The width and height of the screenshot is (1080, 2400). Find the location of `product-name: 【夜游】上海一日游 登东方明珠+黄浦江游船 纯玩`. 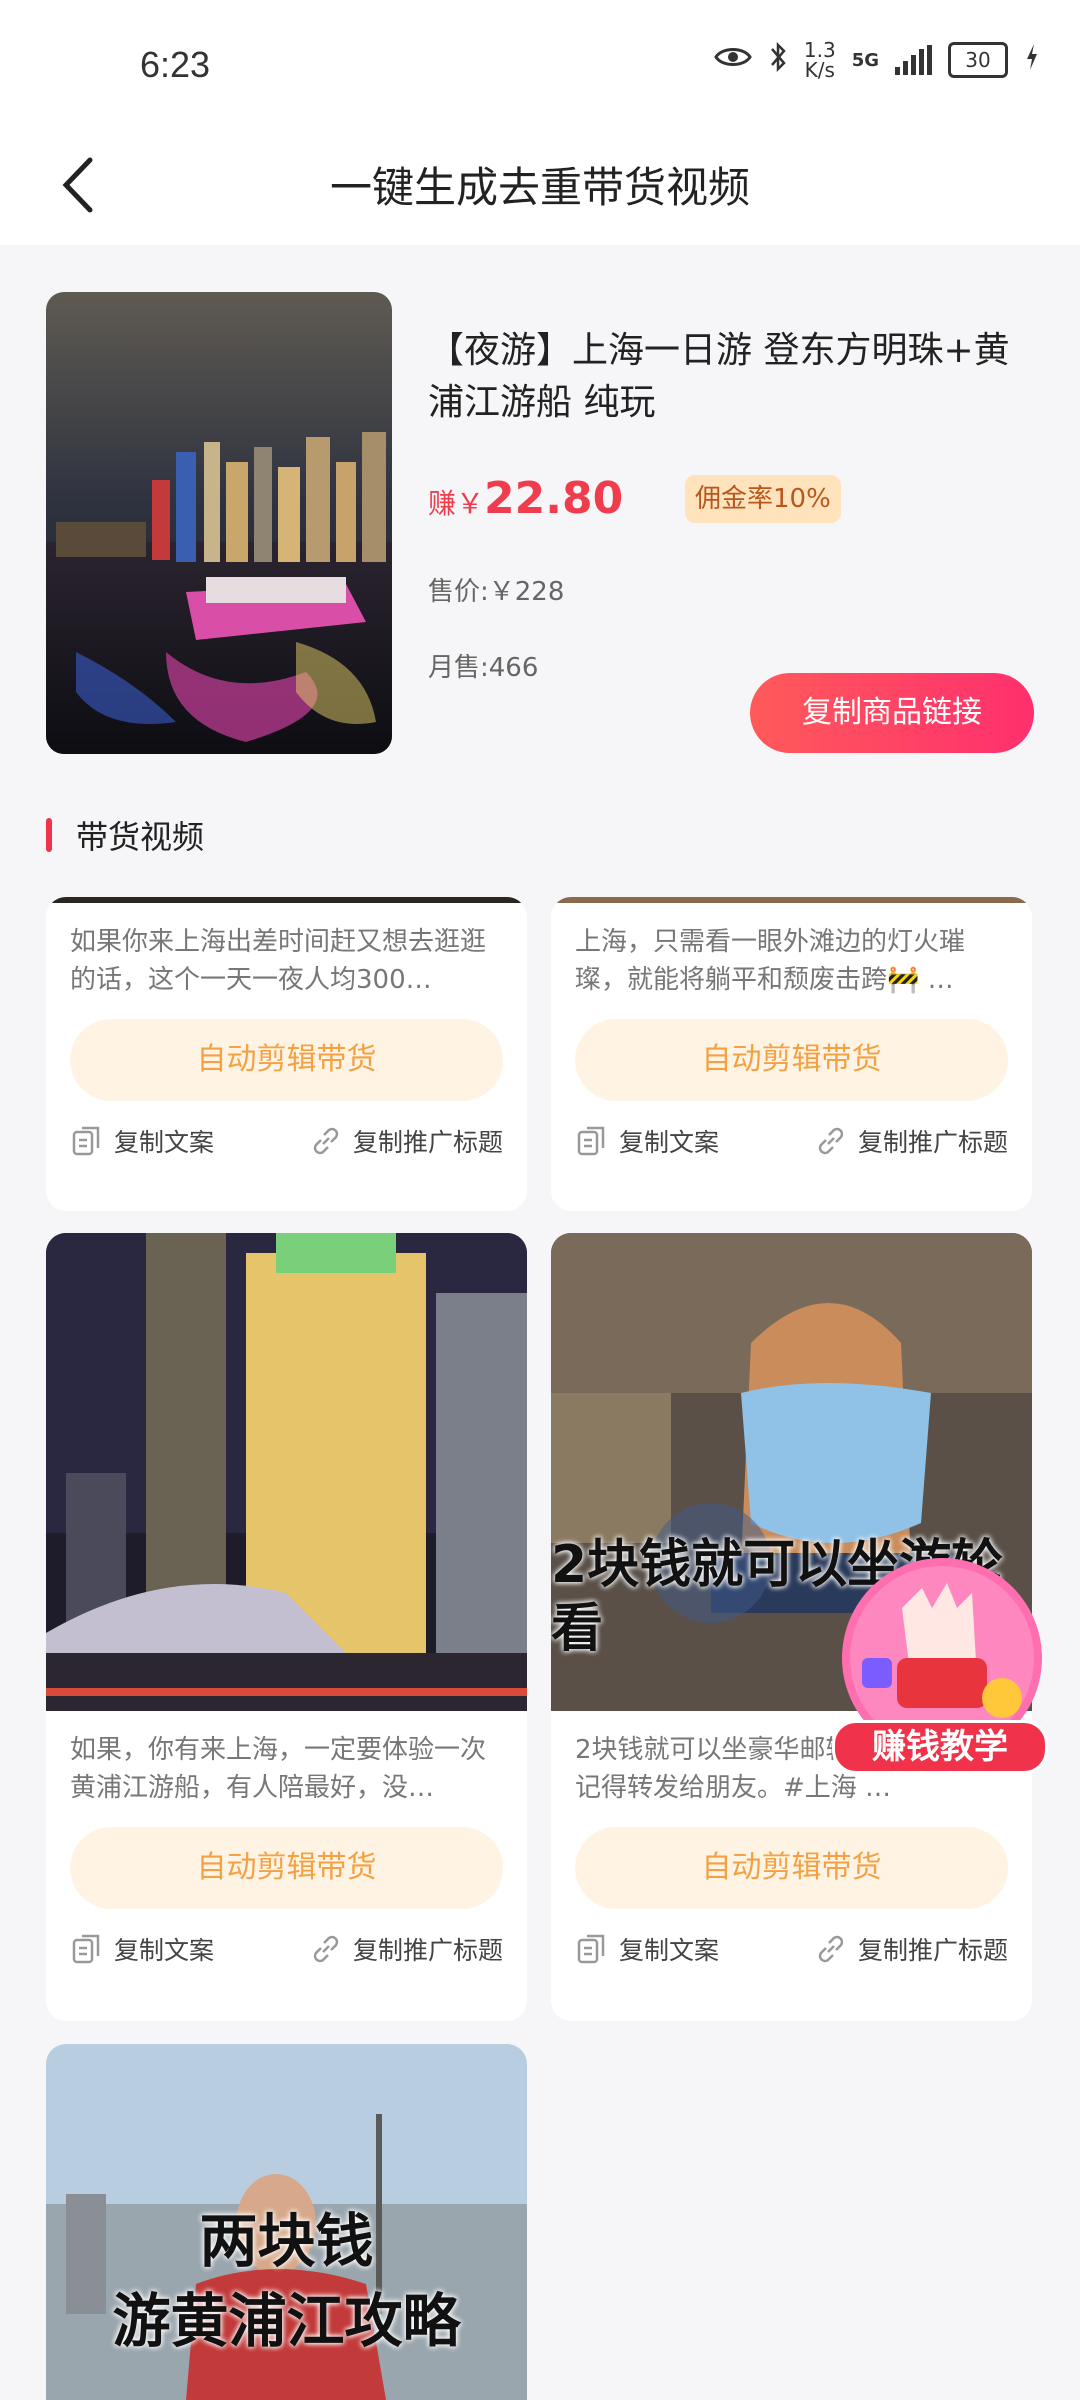

product-name: 【夜游】上海一日游 登东方明珠+黄浦江游船 纯玩 is located at coordinates (719, 376).